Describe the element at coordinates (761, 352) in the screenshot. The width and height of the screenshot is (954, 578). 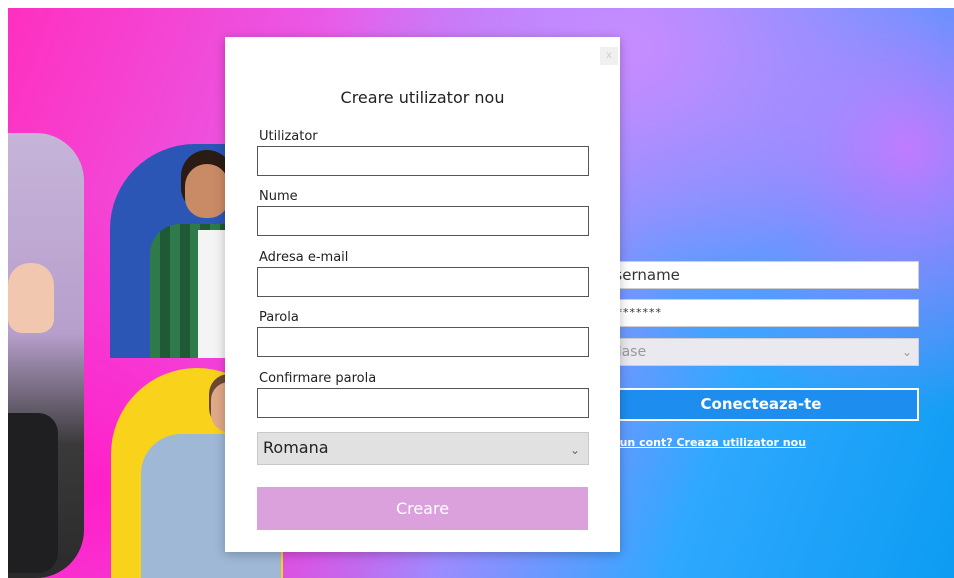
I see `login-class-select: clase ⌄` at that location.